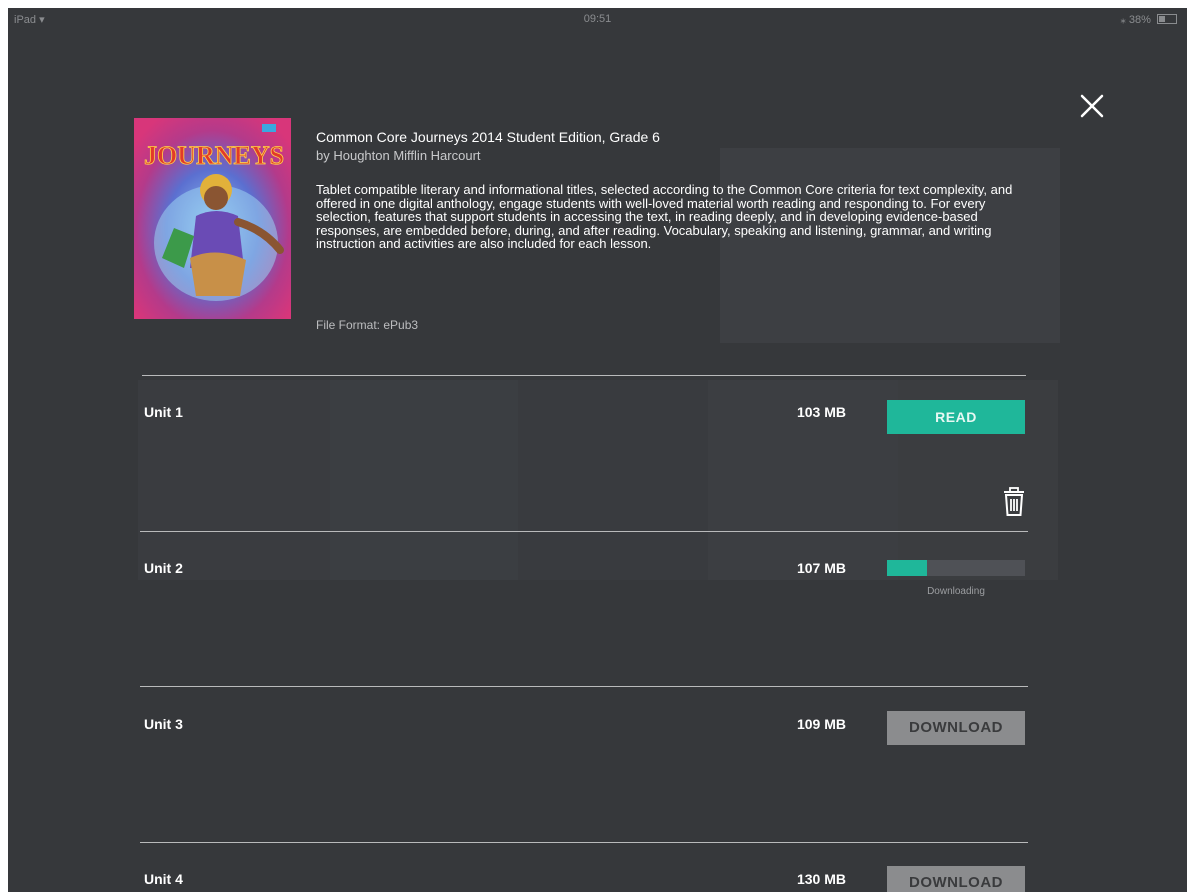  Describe the element at coordinates (956, 591) in the screenshot. I see `download-status: Downloading` at that location.